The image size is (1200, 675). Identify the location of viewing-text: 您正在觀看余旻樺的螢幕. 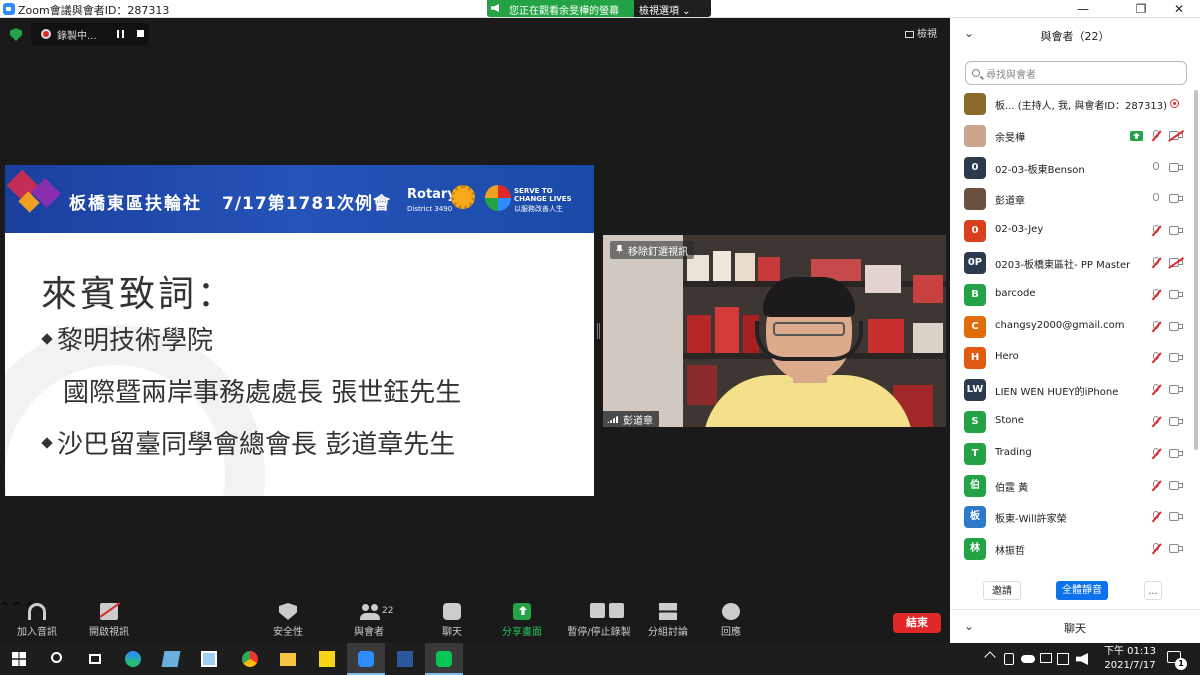
(564, 11).